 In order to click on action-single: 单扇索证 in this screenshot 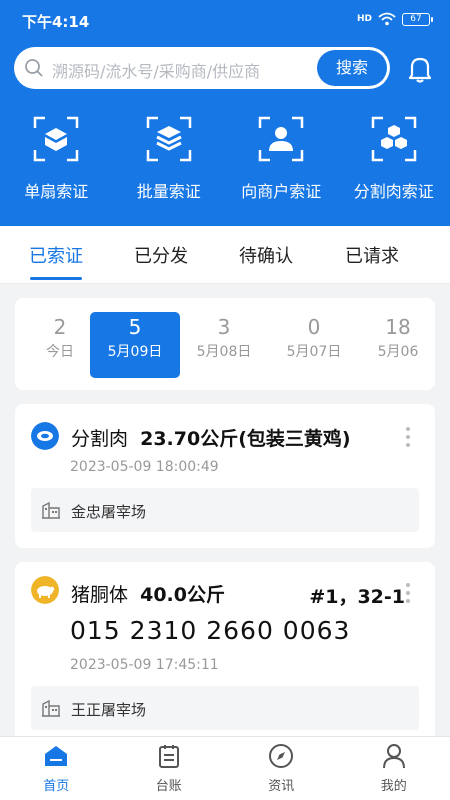, I will do `click(56, 159)`.